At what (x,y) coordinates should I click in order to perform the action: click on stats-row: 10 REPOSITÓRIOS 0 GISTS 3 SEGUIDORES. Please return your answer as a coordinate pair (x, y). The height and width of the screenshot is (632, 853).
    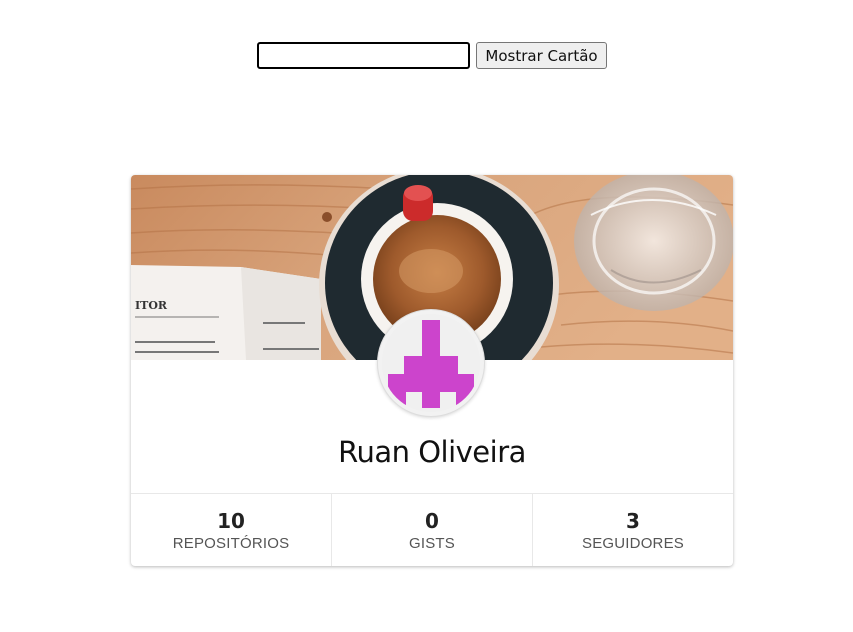
    Looking at the image, I should click on (432, 529).